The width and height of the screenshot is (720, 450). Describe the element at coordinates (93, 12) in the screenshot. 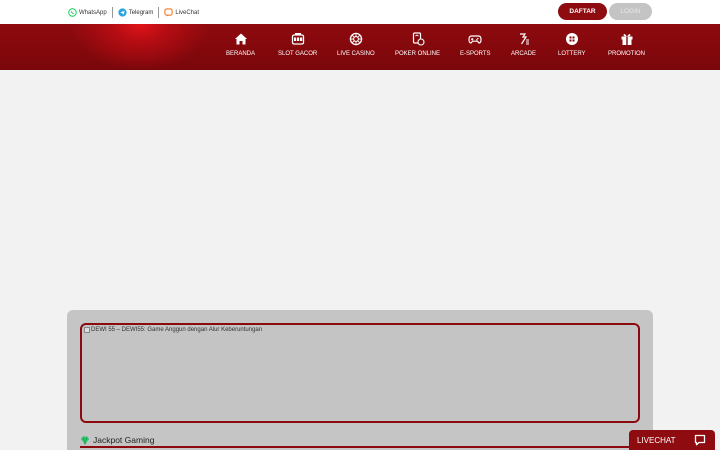

I see `whatsapp-label: WhatsApp` at that location.